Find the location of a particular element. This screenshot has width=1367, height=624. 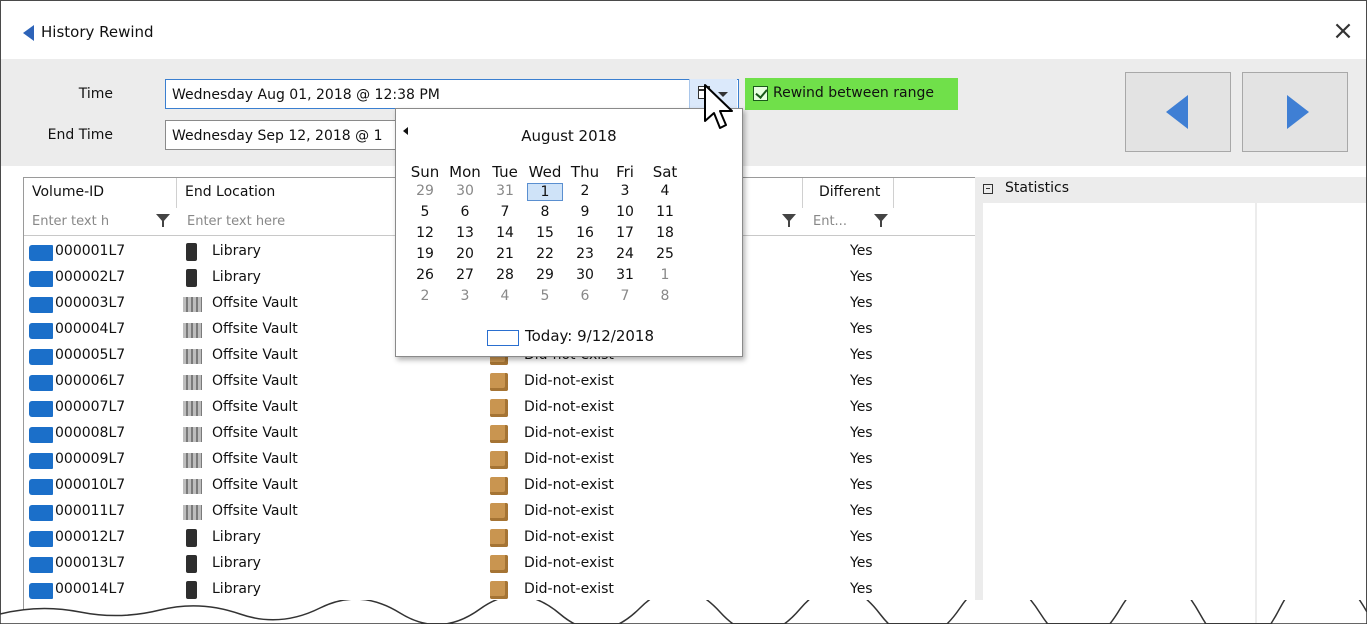

calendar-day: 19 is located at coordinates (425, 254).